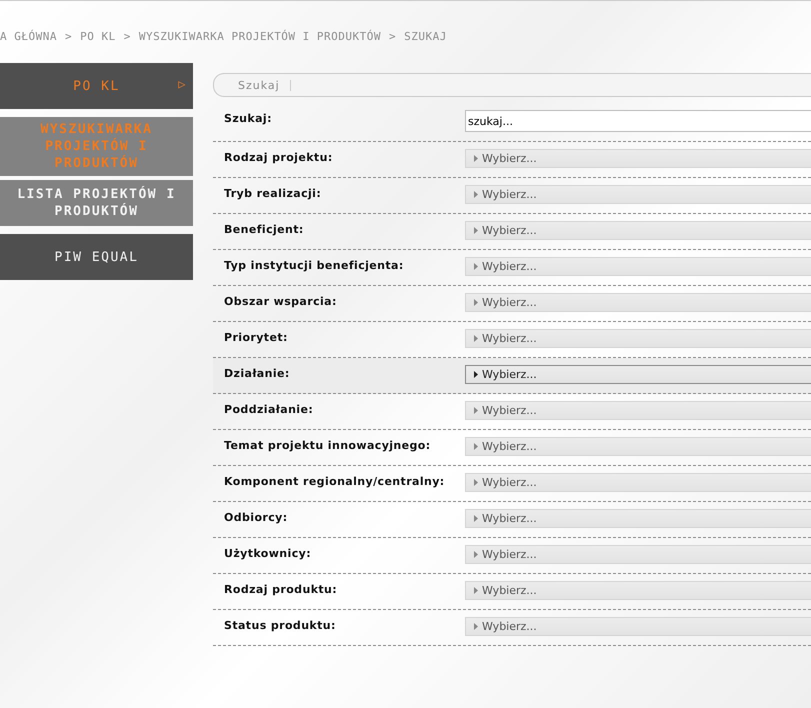  I want to click on field-label: Użytkownicy:, so click(268, 553).